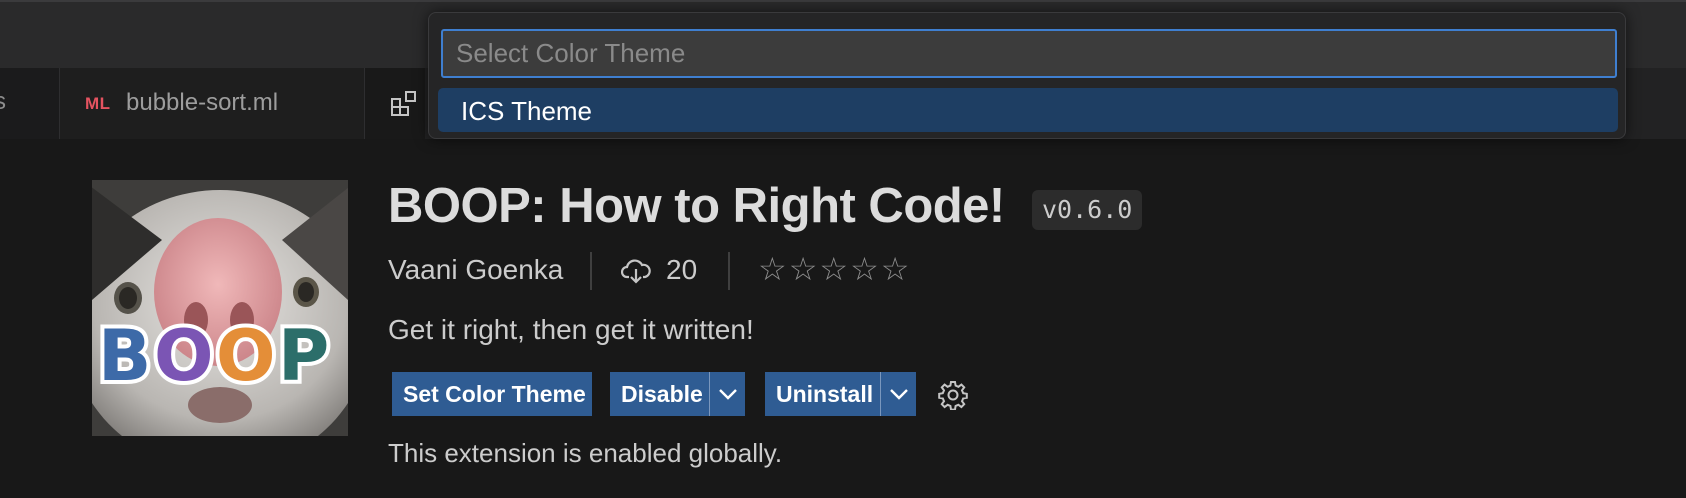 The height and width of the screenshot is (498, 1686). I want to click on svg-text: B, so click(124, 356).